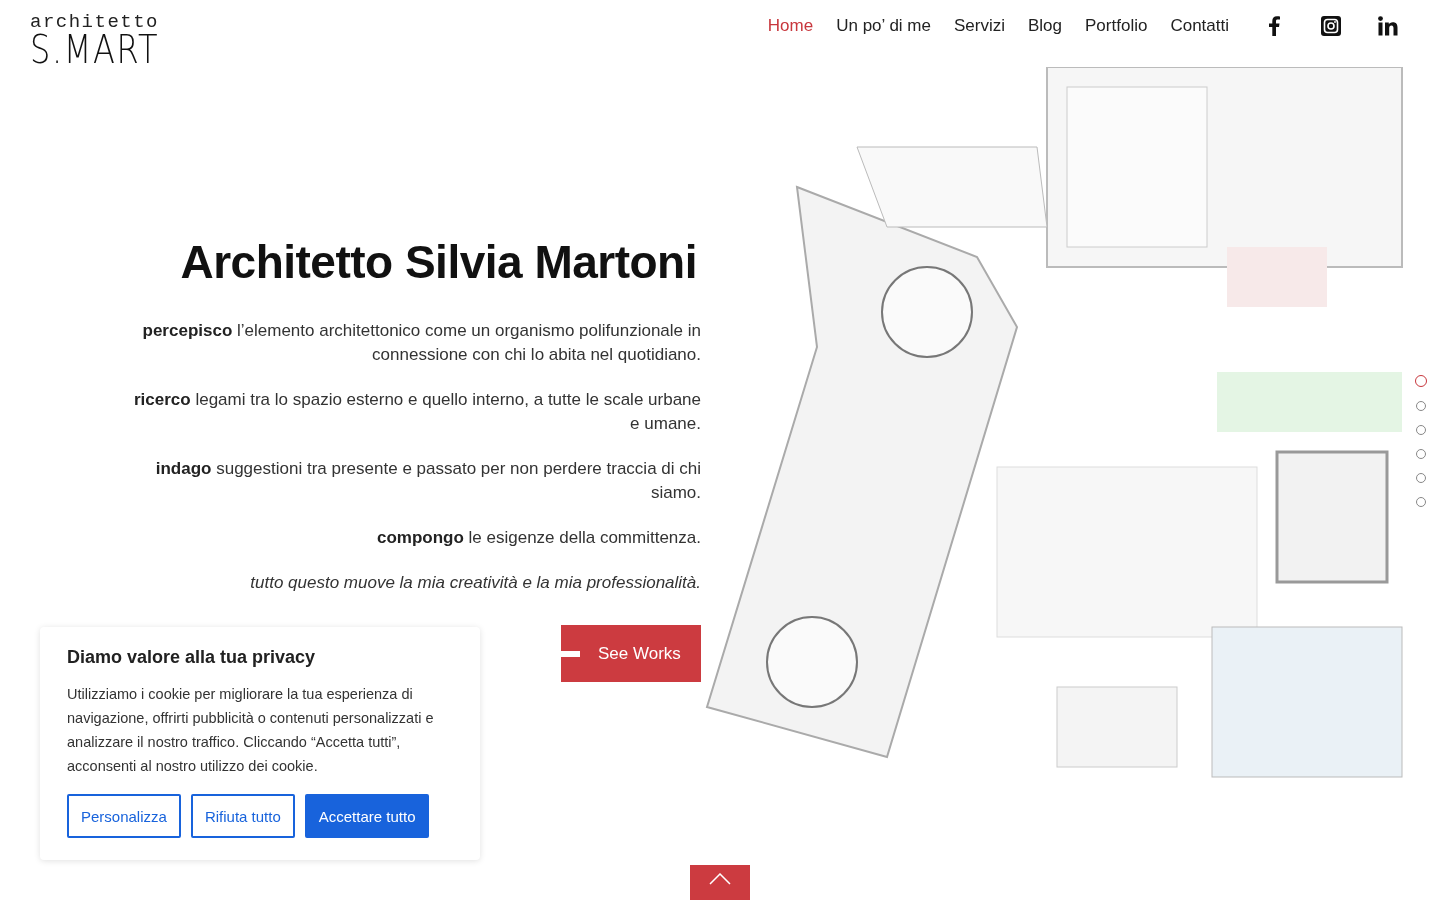 This screenshot has width=1440, height=900. I want to click on cookie-button: Accettare tutto, so click(367, 816).